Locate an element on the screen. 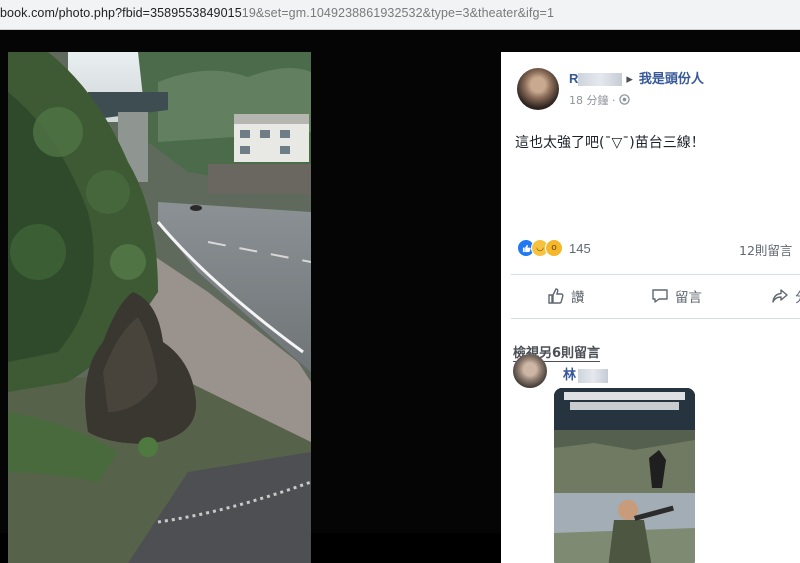 The width and height of the screenshot is (800, 563). commenter-avatar is located at coordinates (530, 371).